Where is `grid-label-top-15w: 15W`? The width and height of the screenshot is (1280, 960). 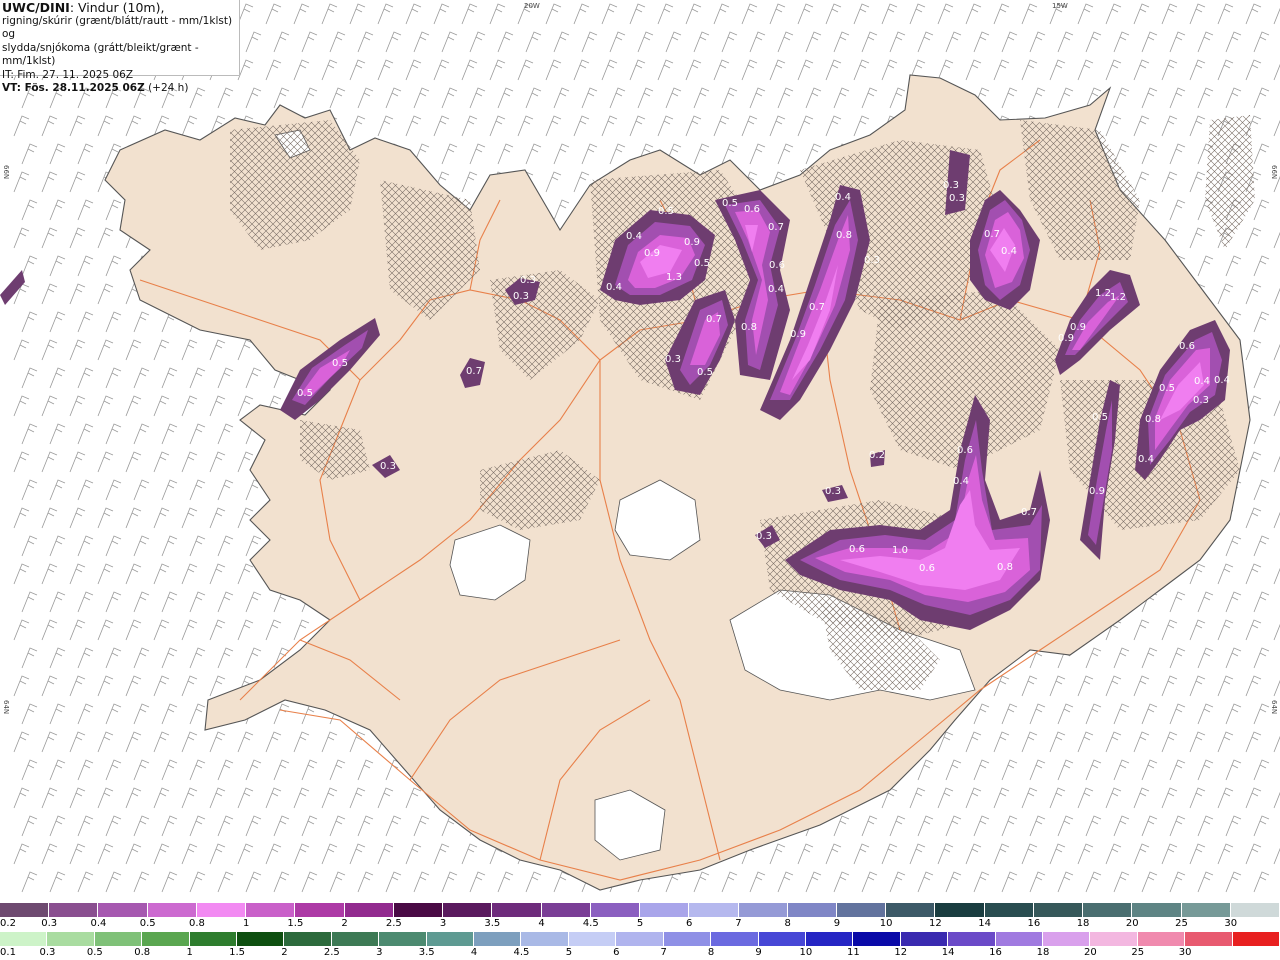 grid-label-top-15w: 15W is located at coordinates (1060, 6).